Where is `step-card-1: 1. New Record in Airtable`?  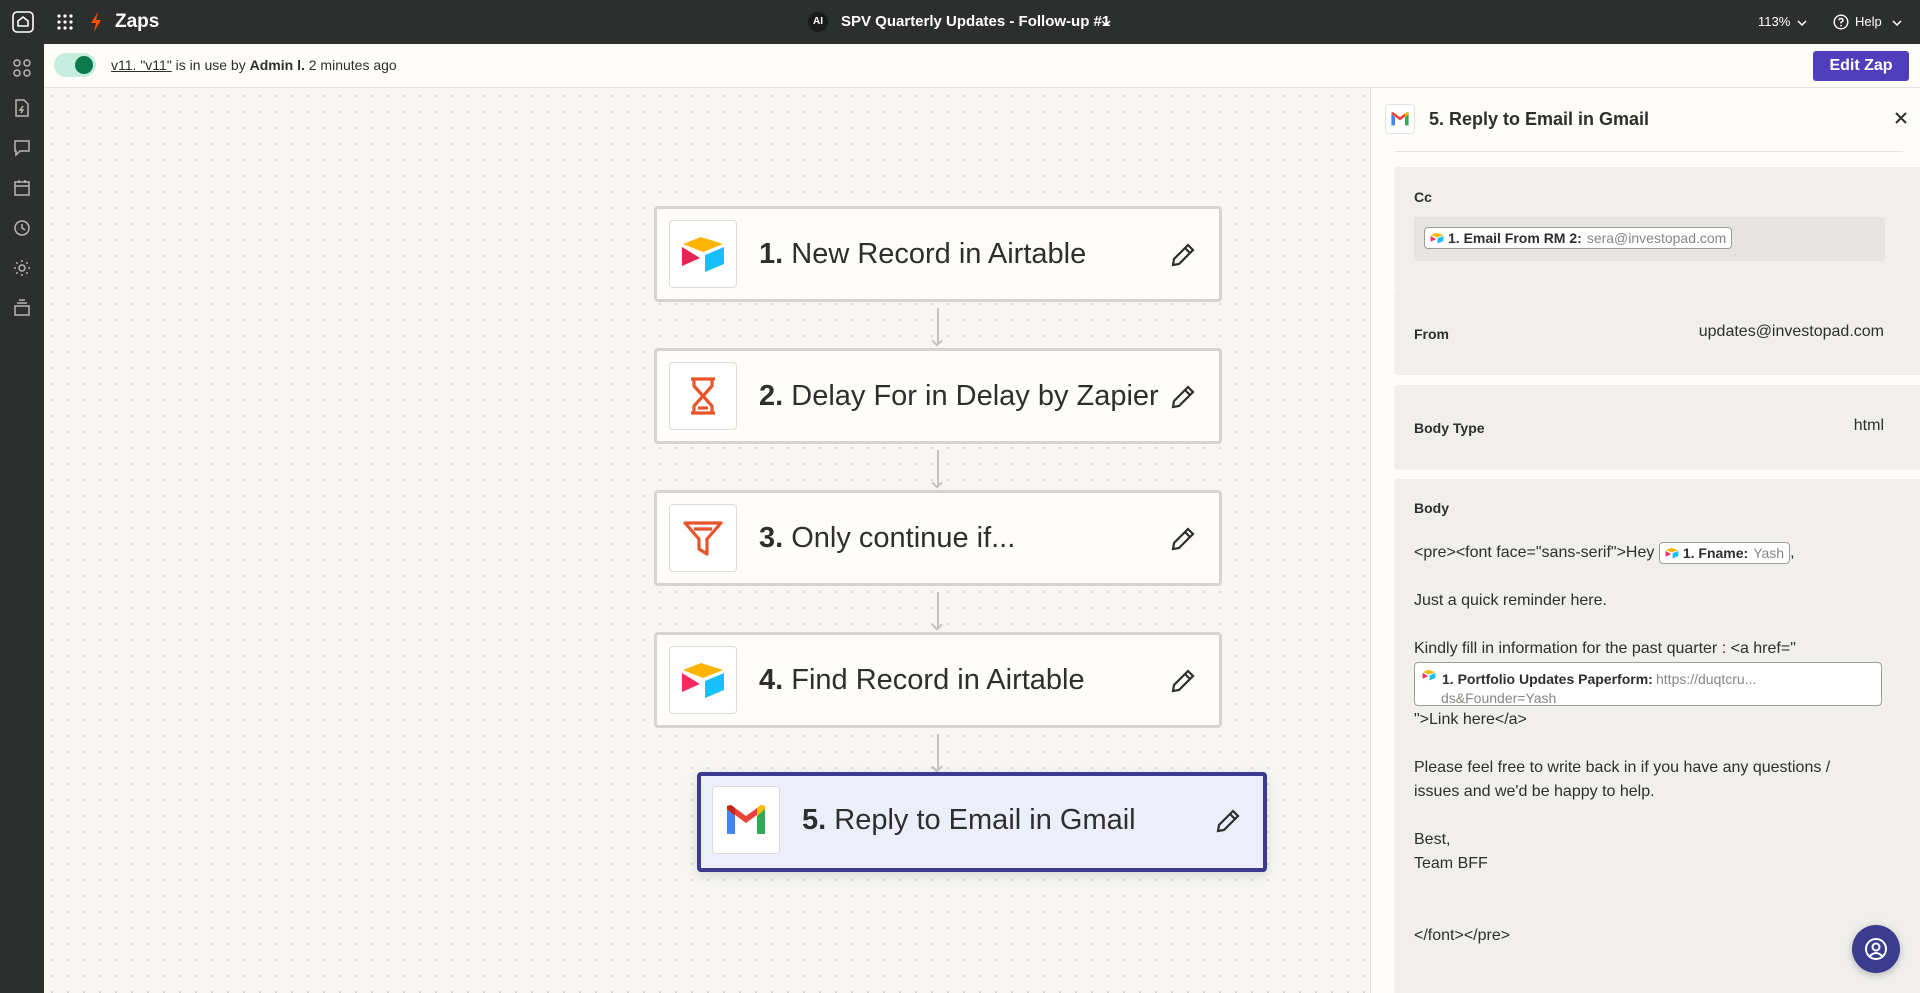 step-card-1: 1. New Record in Airtable is located at coordinates (938, 254).